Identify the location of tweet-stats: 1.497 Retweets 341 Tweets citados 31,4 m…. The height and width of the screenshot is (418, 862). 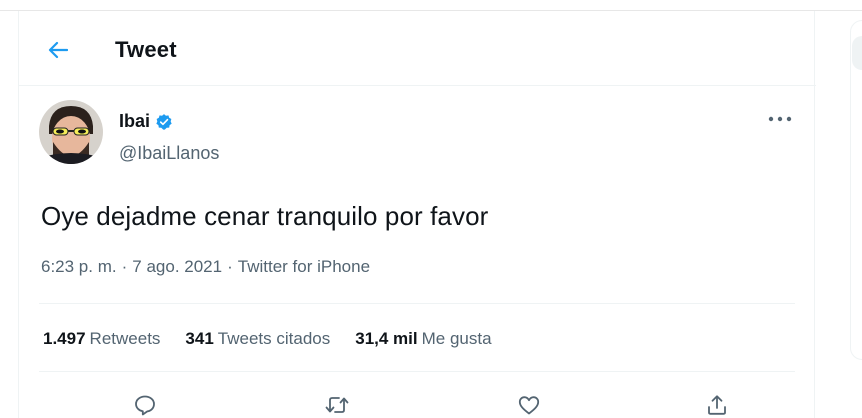
(267, 339).